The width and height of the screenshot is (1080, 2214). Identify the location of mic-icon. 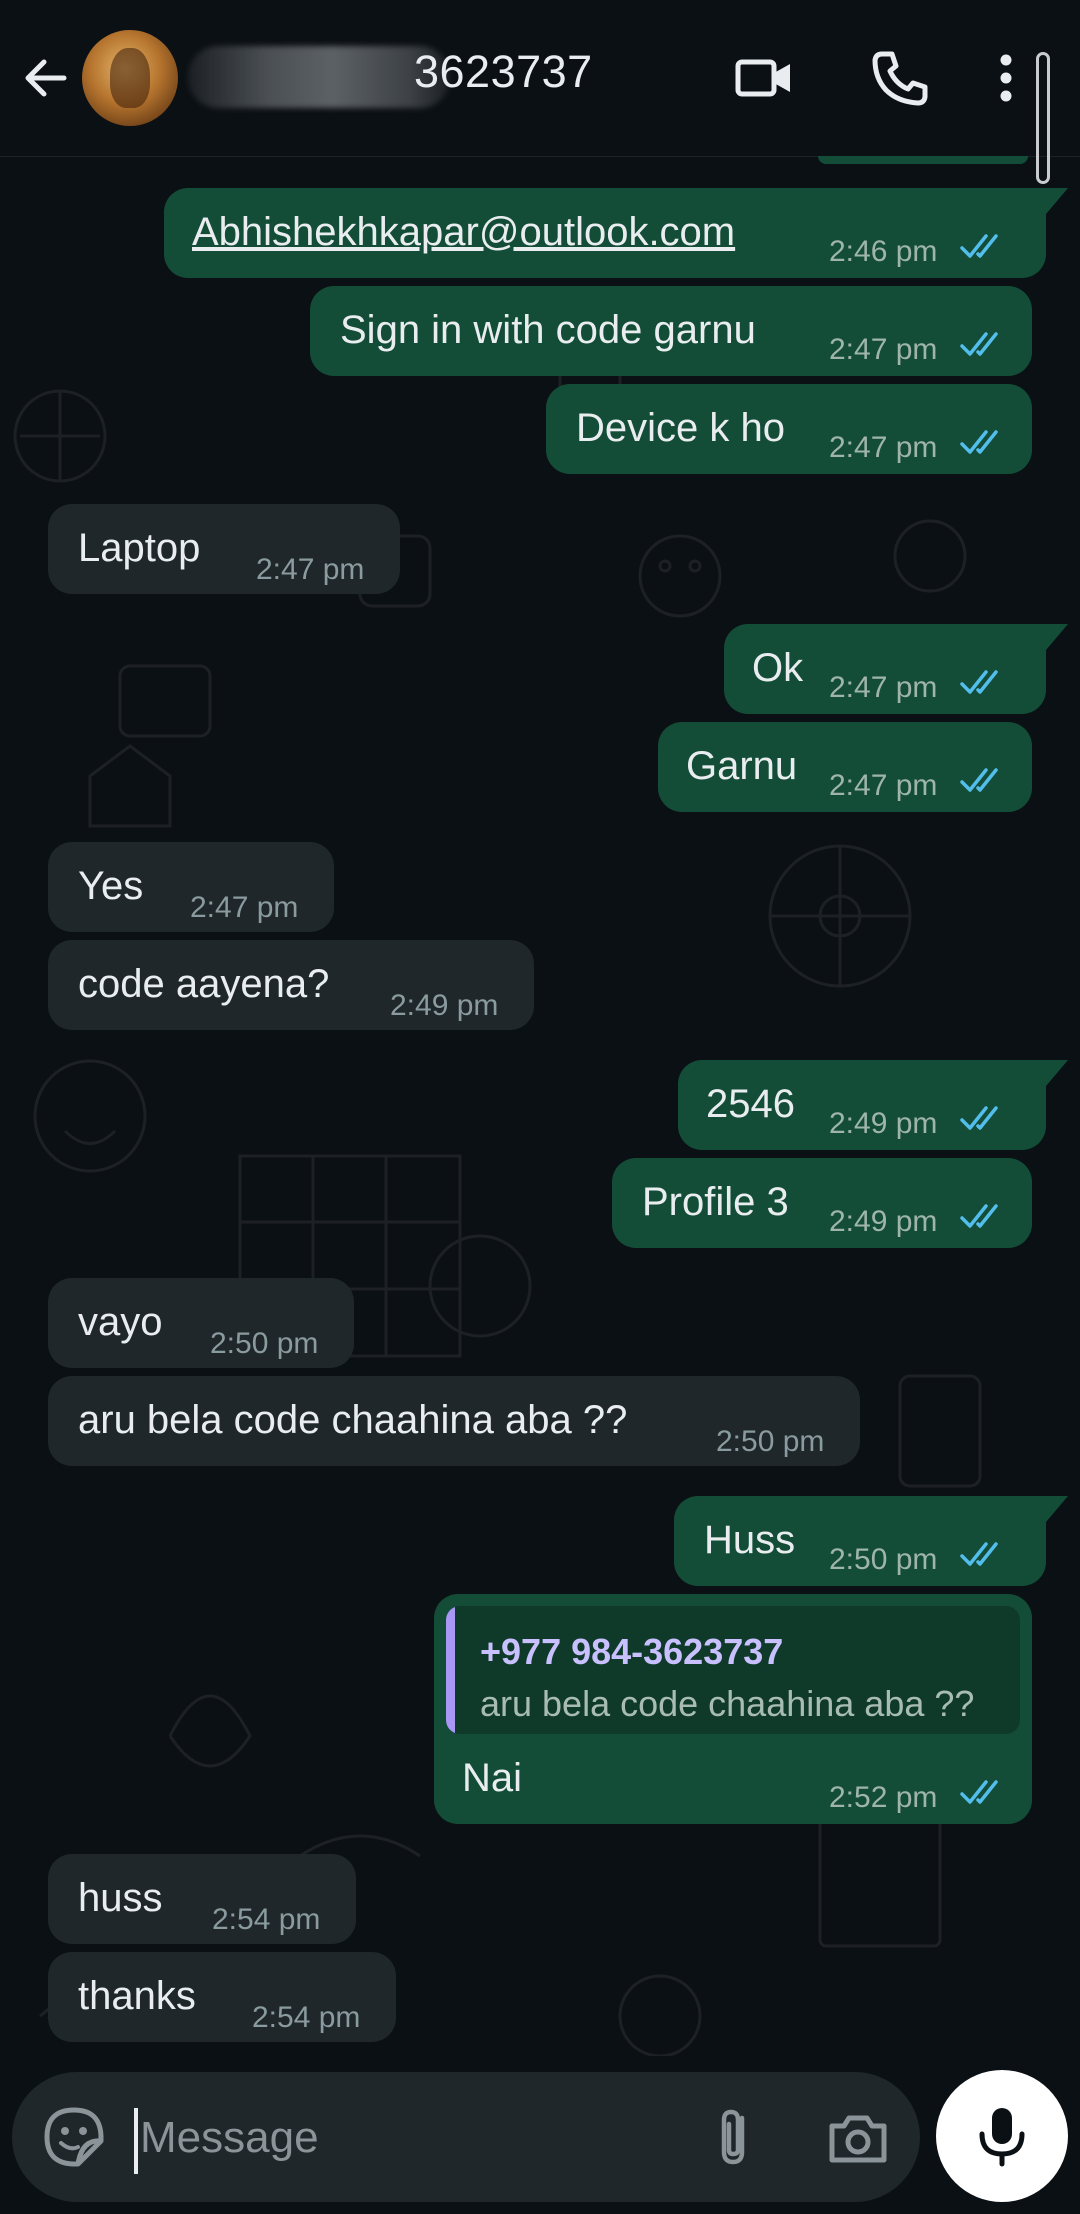
(1002, 2137).